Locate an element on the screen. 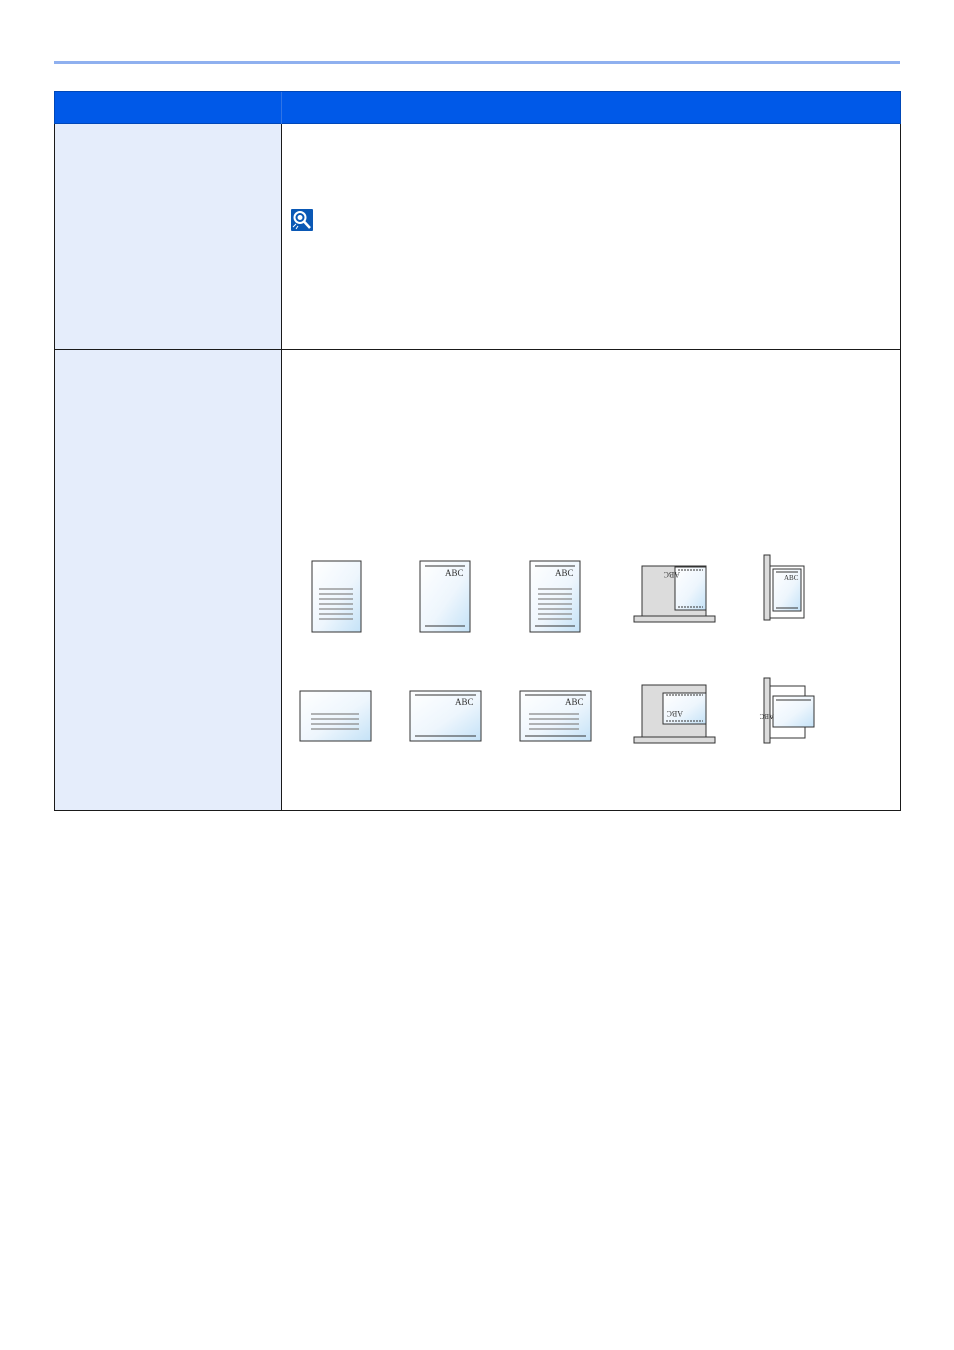  landscape-platen-placement-icon: ABC is located at coordinates (674, 714).